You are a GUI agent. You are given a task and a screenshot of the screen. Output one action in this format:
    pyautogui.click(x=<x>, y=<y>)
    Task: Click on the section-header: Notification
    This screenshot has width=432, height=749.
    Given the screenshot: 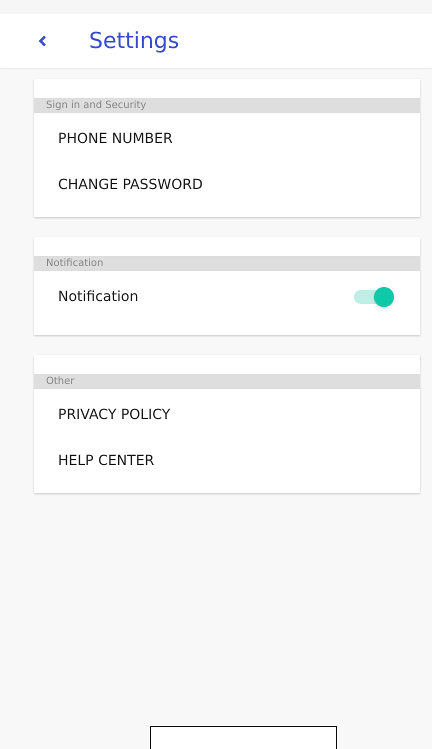 What is the action you would take?
    pyautogui.click(x=227, y=263)
    